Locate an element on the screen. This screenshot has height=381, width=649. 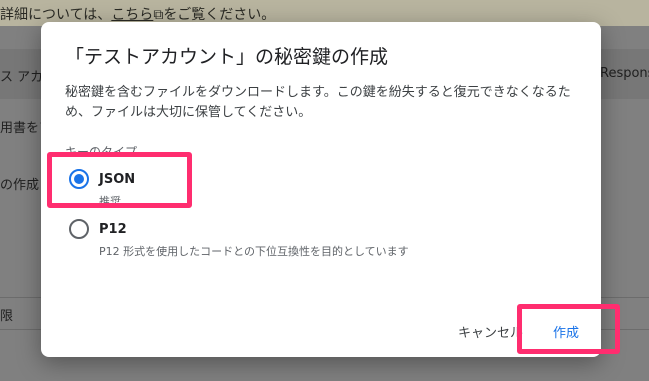
json-radio is located at coordinates (79, 179).